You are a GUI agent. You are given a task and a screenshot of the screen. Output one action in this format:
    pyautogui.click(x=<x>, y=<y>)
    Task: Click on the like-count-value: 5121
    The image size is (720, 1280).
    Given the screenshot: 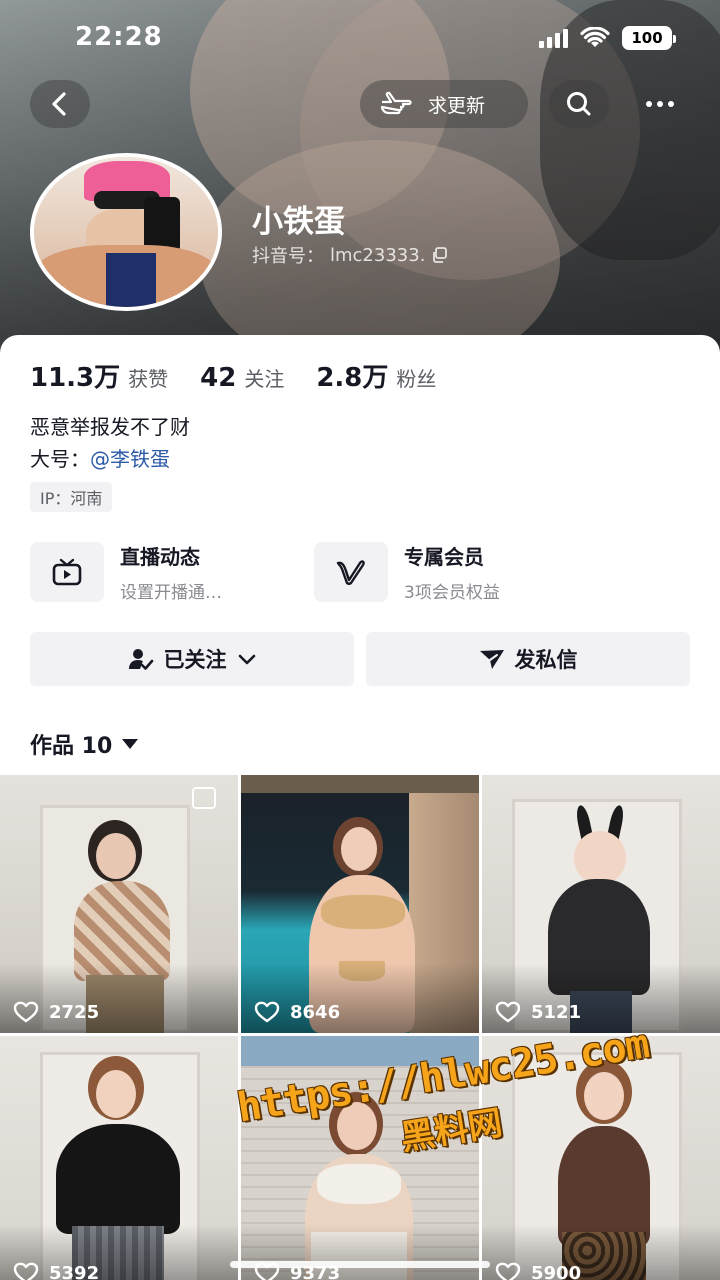 What is the action you would take?
    pyautogui.click(x=556, y=1012)
    